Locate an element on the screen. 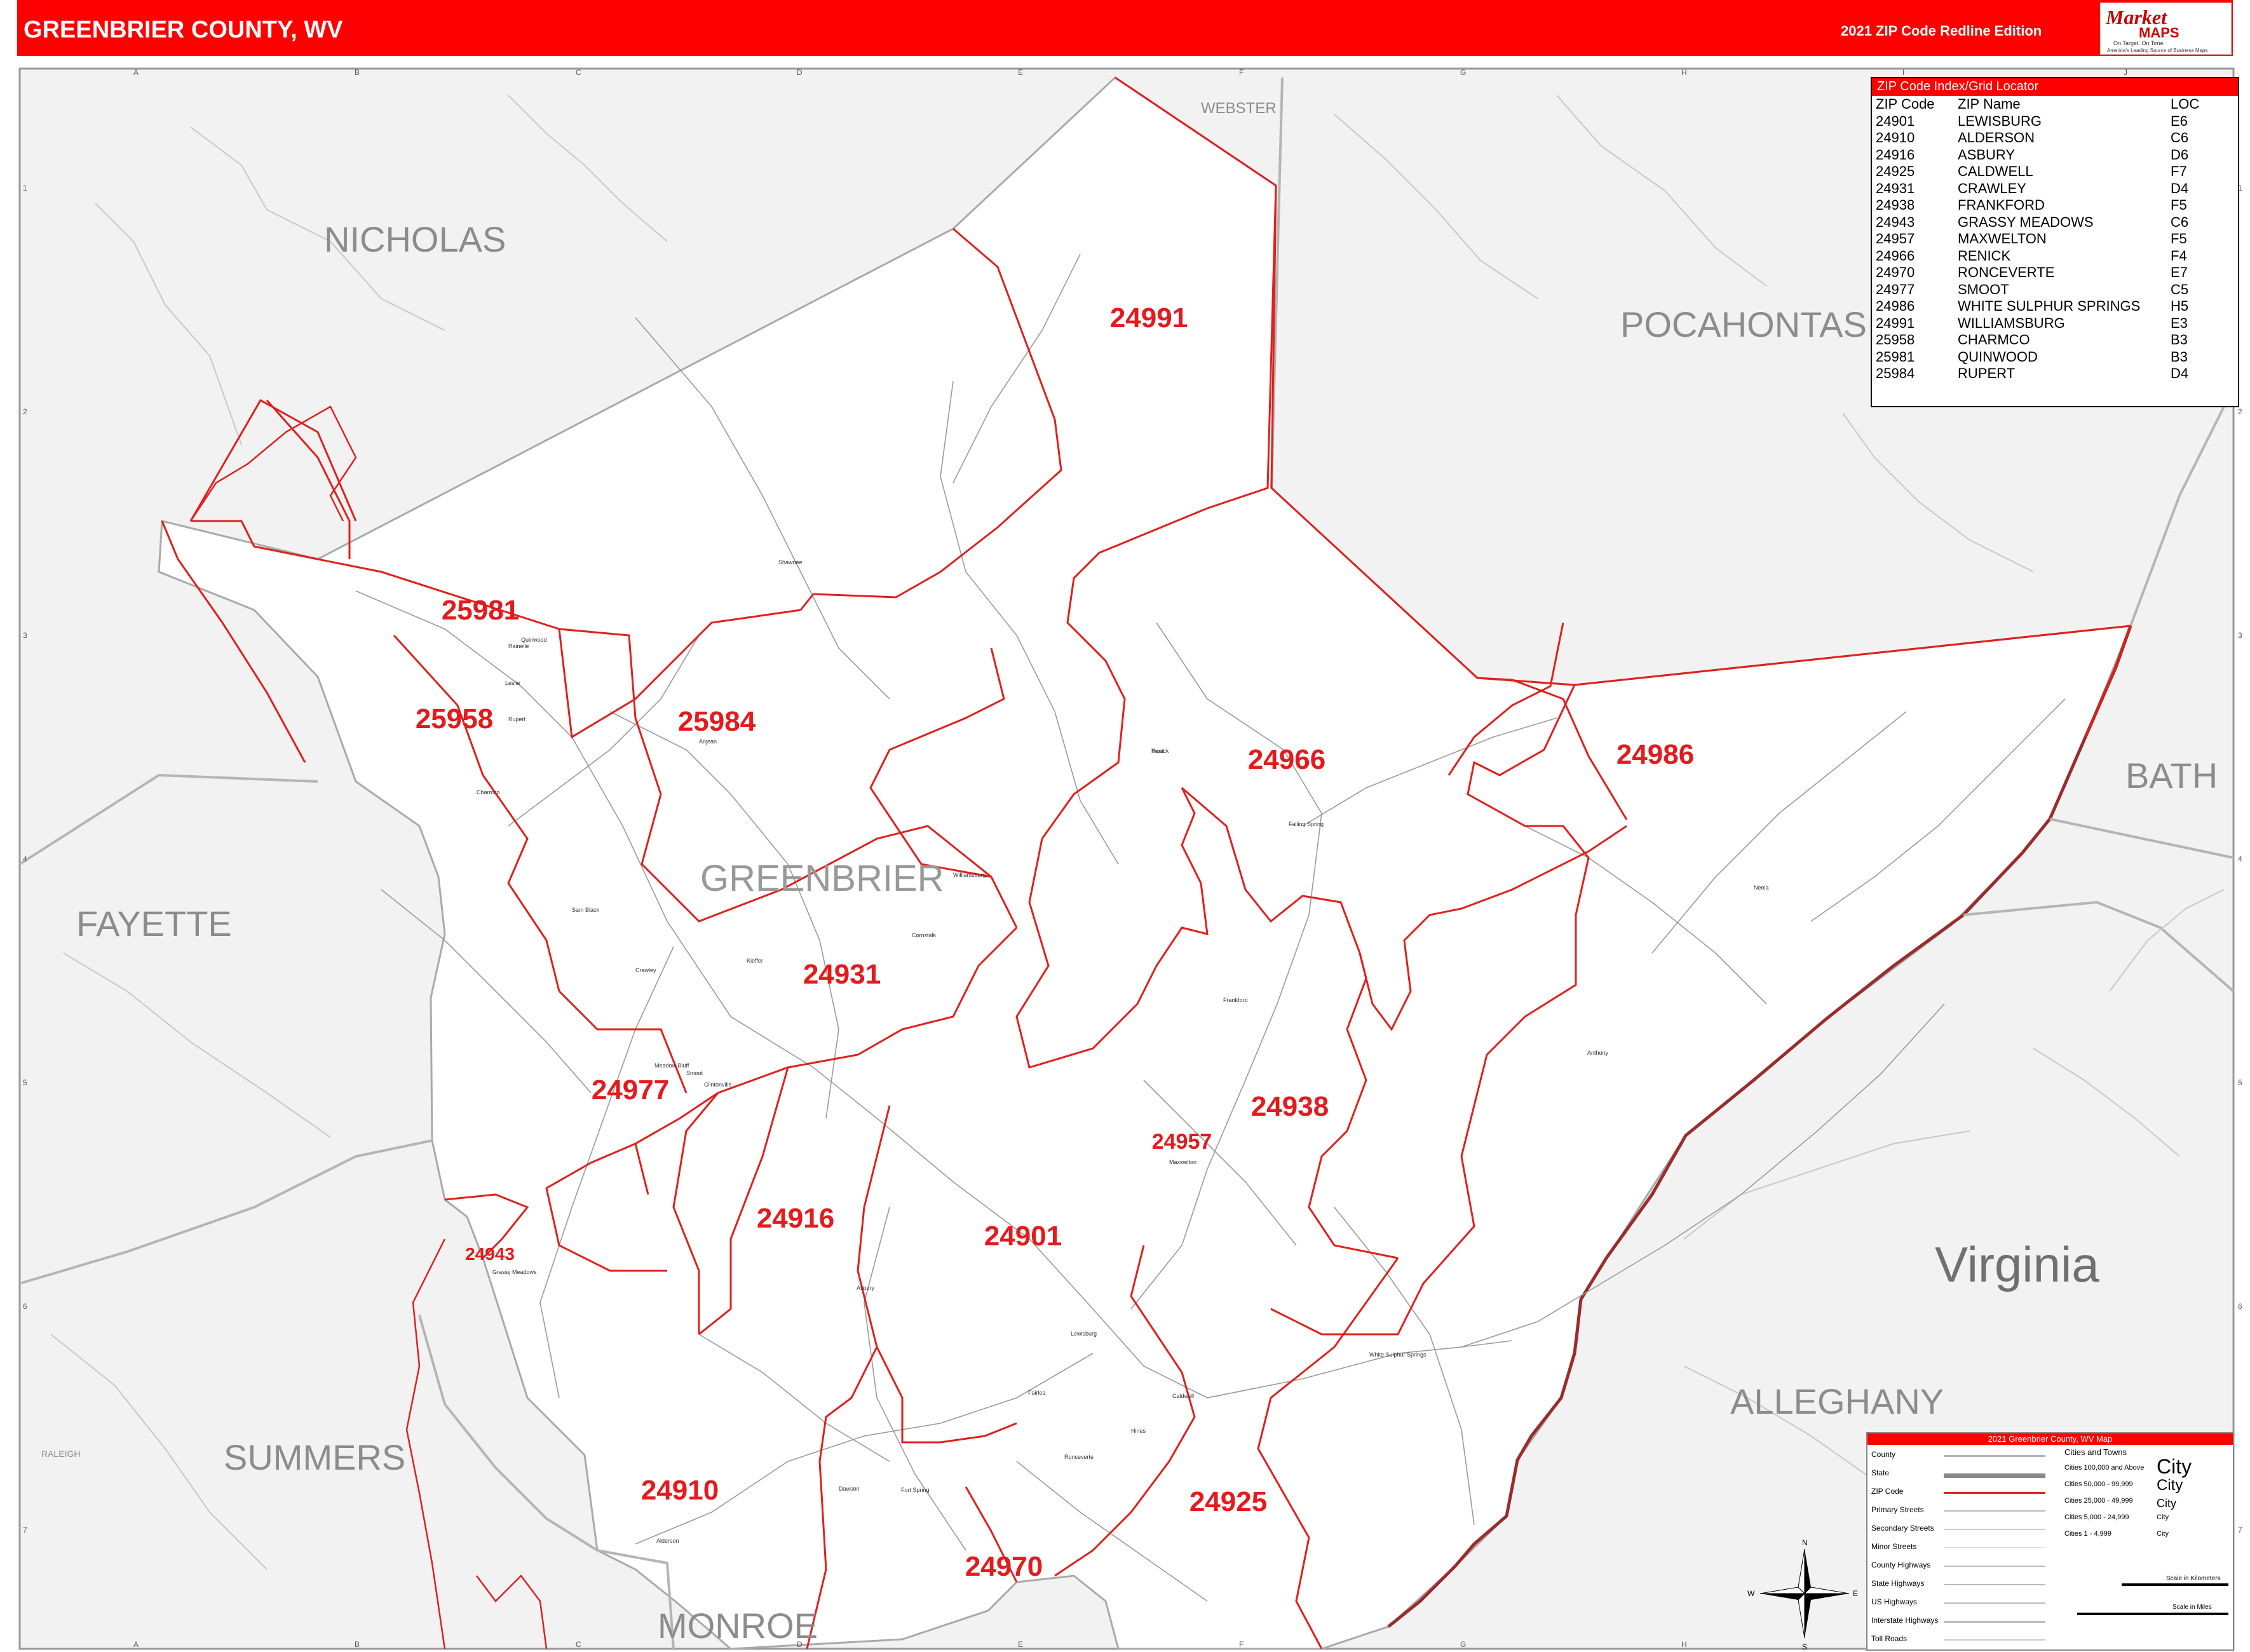 Image resolution: width=2250 pixels, height=1652 pixels. legend-city-class: Cities 5,000 - 24,999 is located at coordinates (2096, 1517).